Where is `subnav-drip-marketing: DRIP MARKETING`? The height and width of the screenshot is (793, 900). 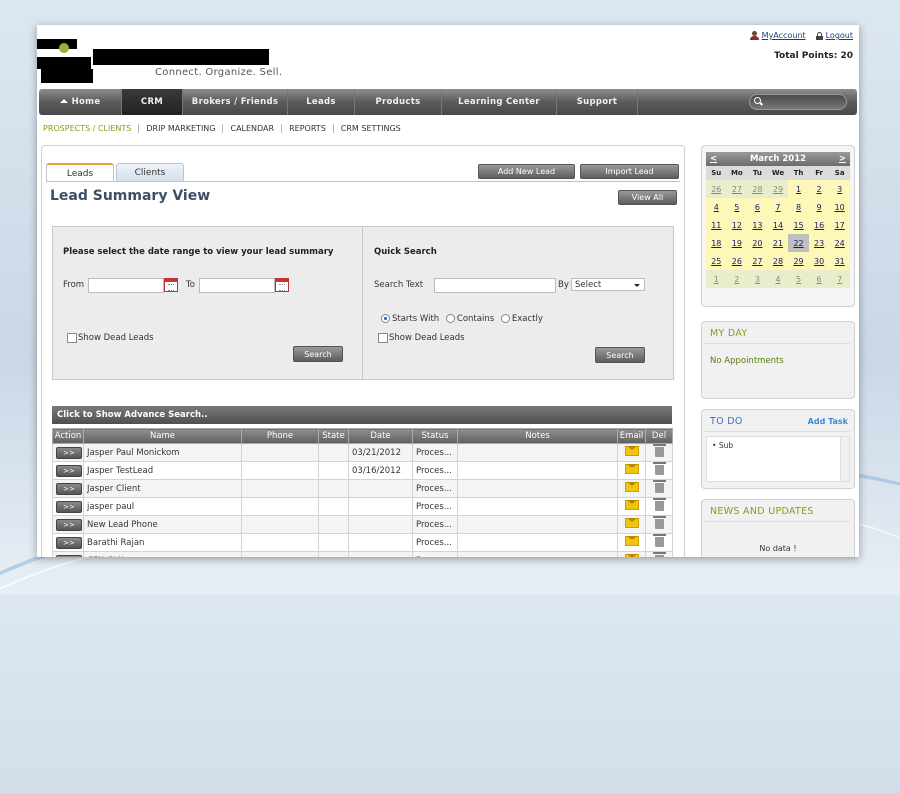
subnav-drip-marketing: DRIP MARKETING is located at coordinates (181, 128).